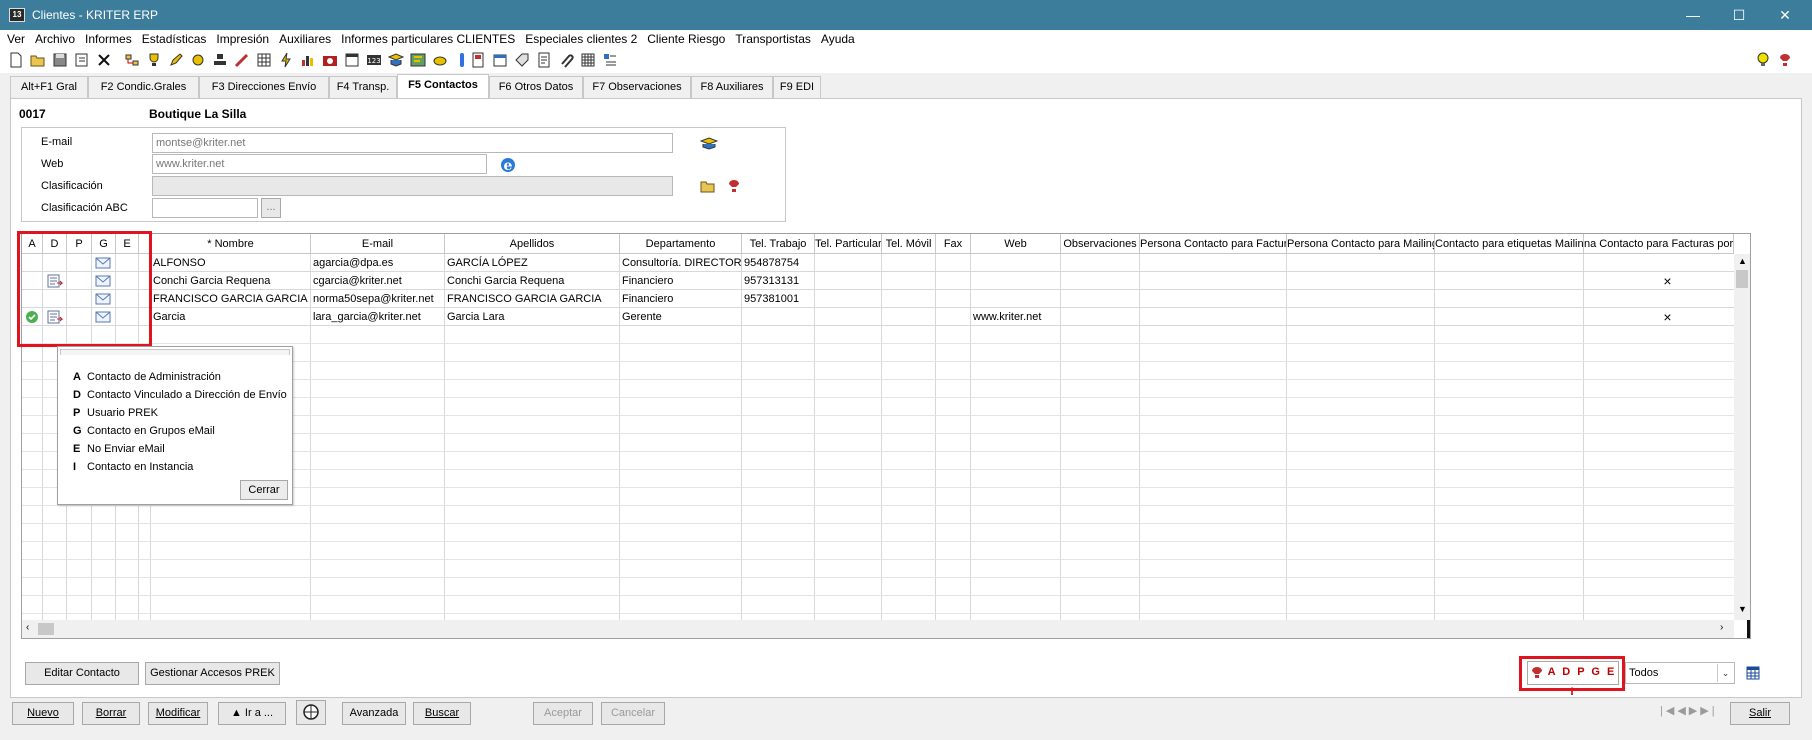 This screenshot has height=740, width=1812. Describe the element at coordinates (154, 60) in the screenshot. I see `trophy-icon` at that location.